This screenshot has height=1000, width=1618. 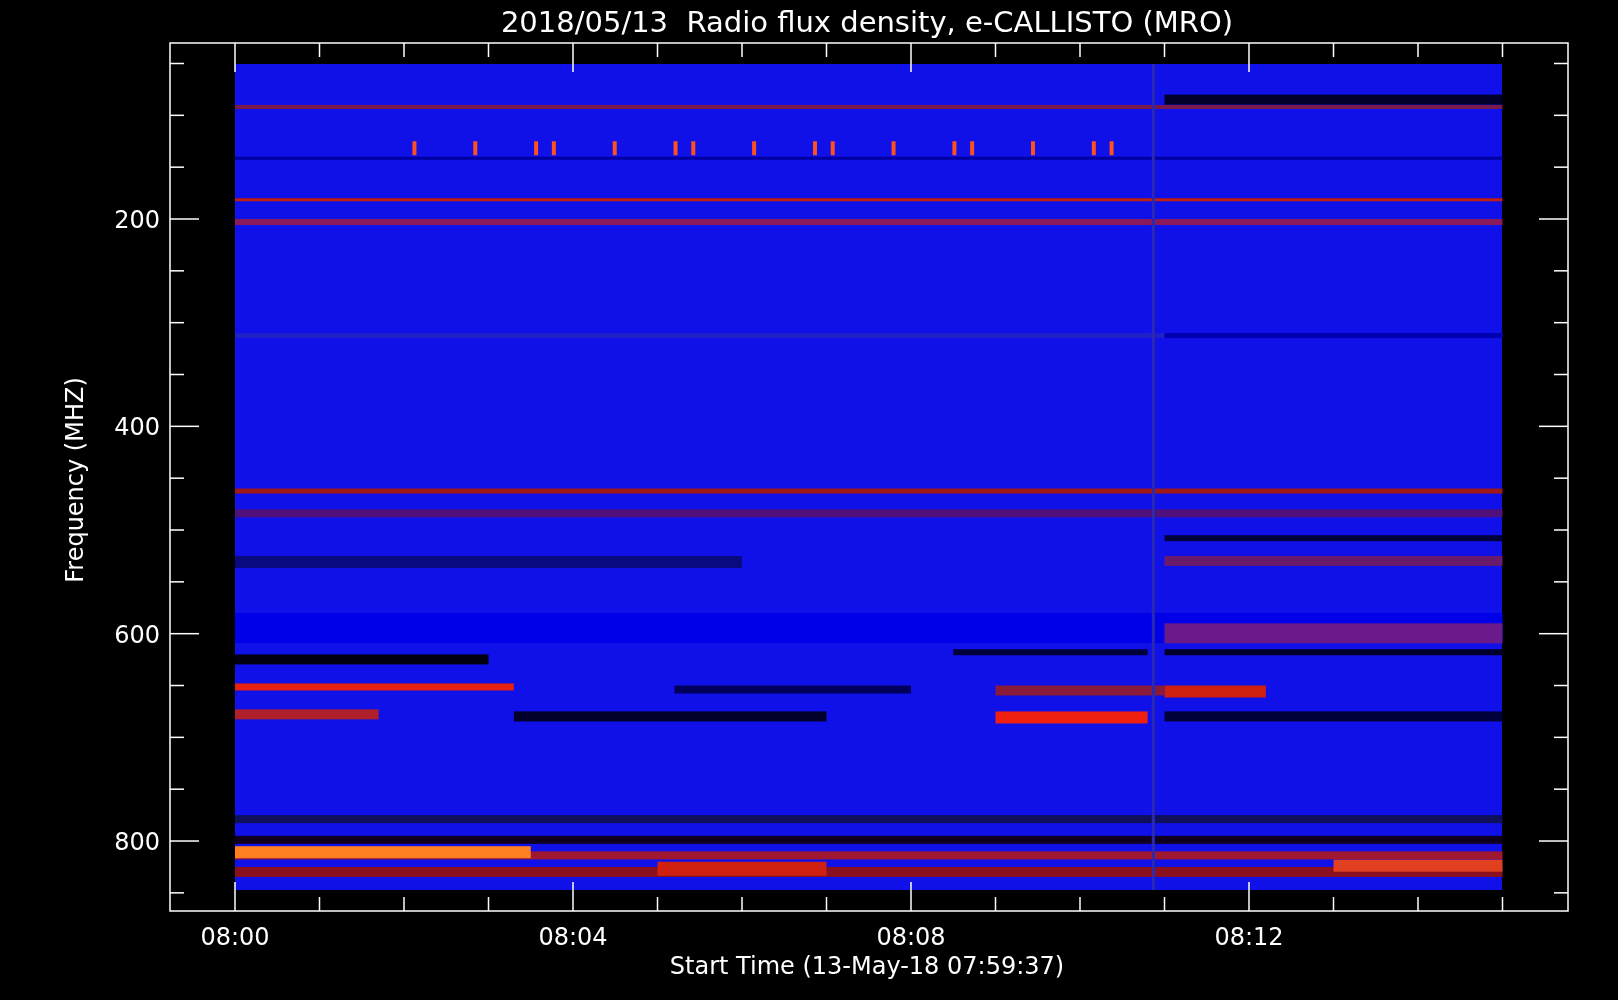 What do you see at coordinates (137, 427) in the screenshot?
I see `y-tick-label: 400` at bounding box center [137, 427].